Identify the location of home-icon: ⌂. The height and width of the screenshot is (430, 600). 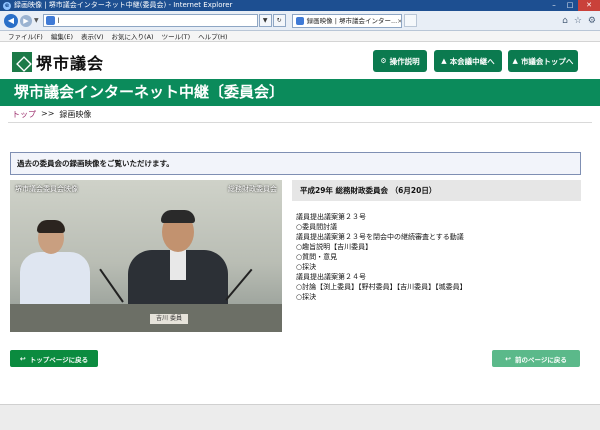
(565, 21).